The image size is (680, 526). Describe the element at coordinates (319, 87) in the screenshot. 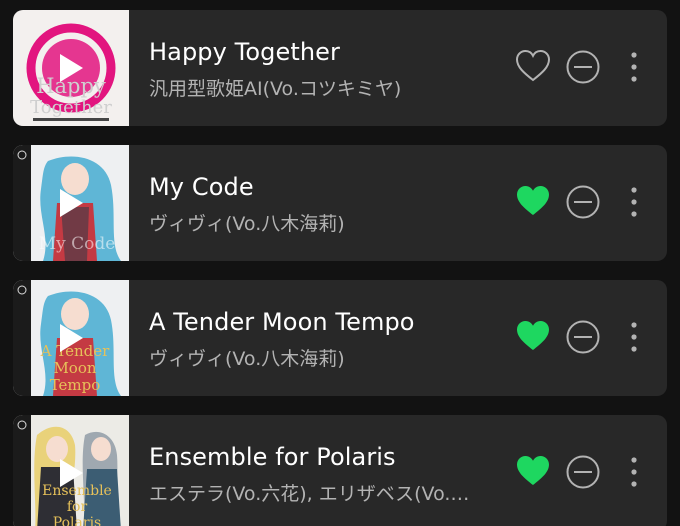

I see `track-artist: 汎用型歌姫AI(Vo.コツキミヤ)` at that location.